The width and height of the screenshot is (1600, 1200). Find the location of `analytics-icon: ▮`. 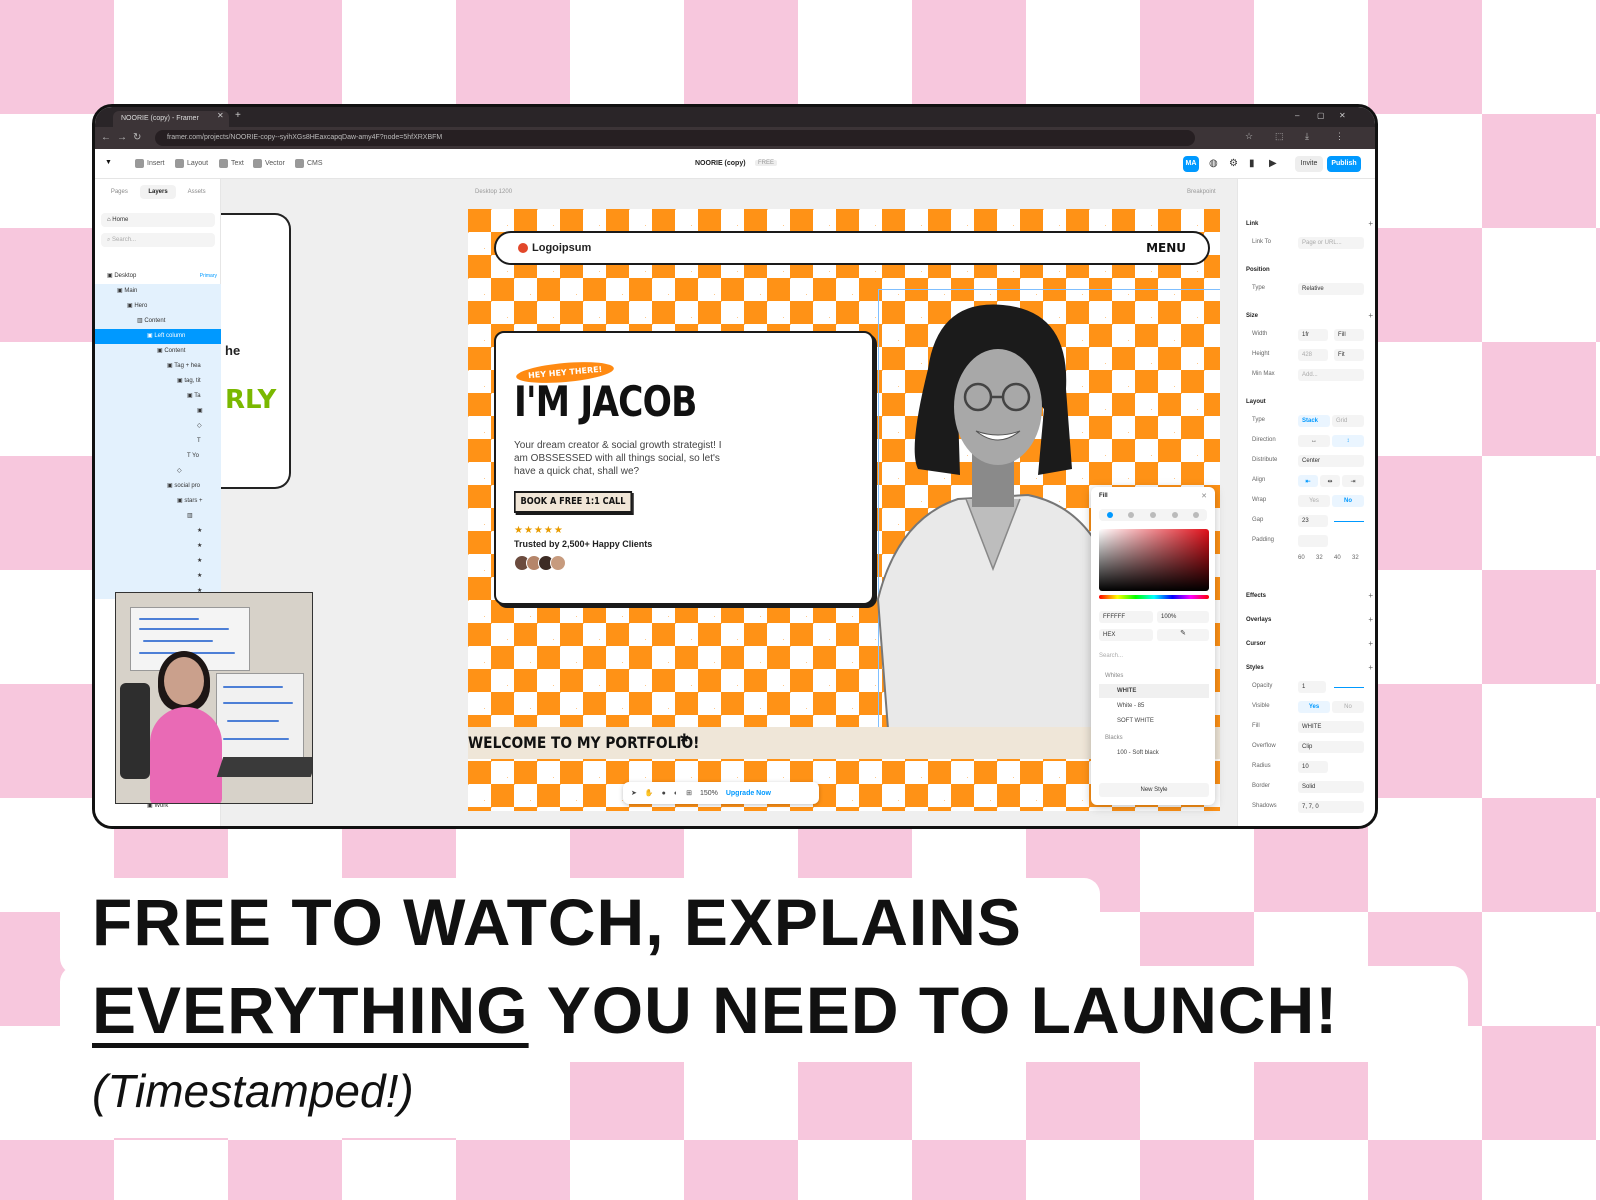

analytics-icon: ▮ is located at coordinates (1252, 163).